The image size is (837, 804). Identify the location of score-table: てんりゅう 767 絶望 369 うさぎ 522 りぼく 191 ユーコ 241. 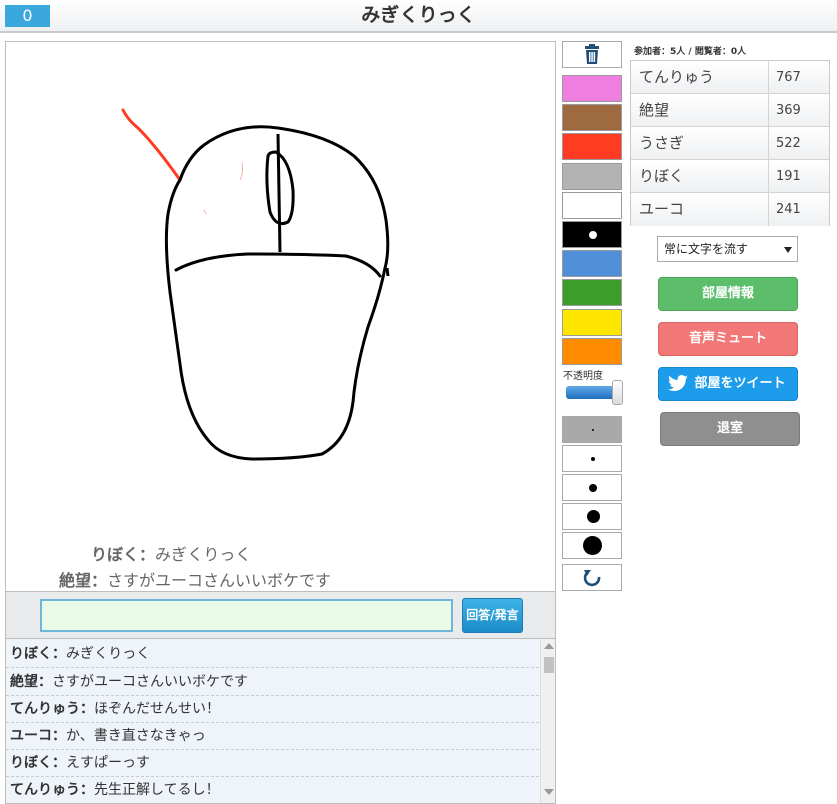
(730, 143).